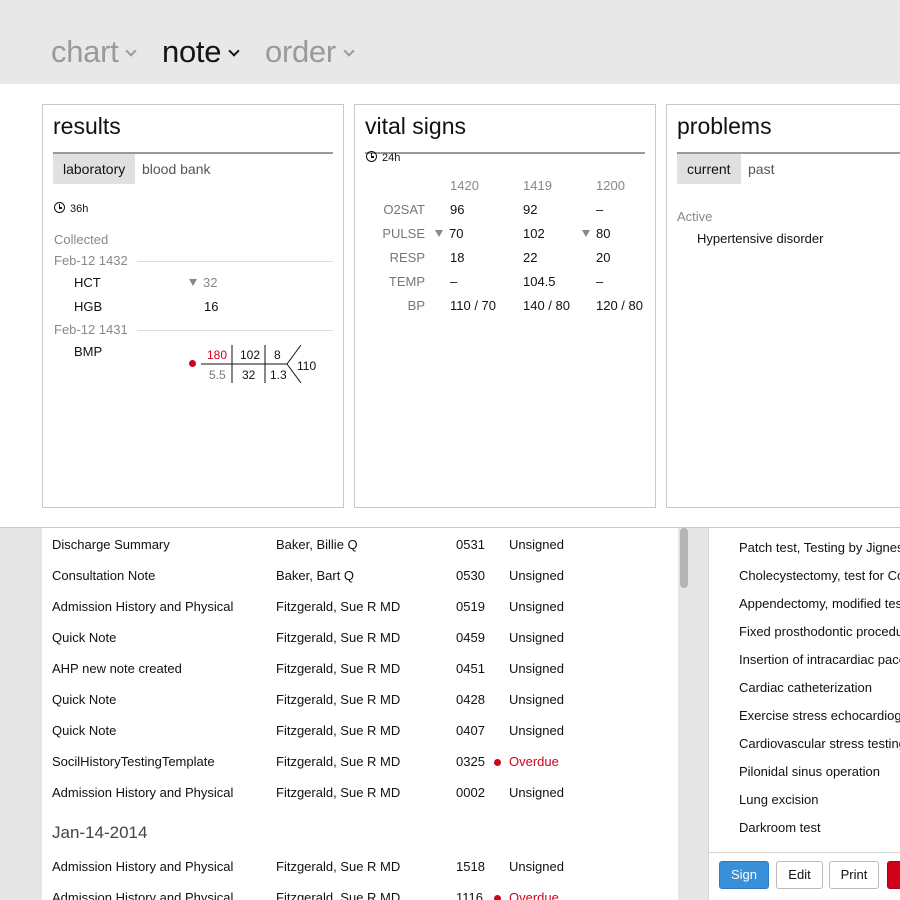  I want to click on list-item: Exercise stress echocardiography, so click(819, 715).